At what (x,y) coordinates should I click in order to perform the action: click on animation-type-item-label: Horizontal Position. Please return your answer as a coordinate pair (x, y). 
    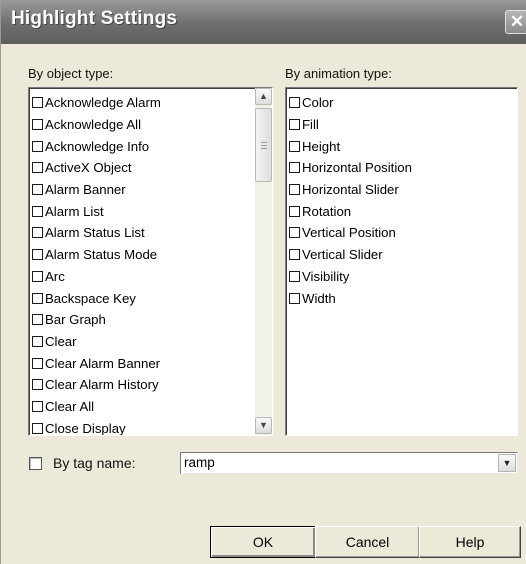
    Looking at the image, I should click on (357, 168).